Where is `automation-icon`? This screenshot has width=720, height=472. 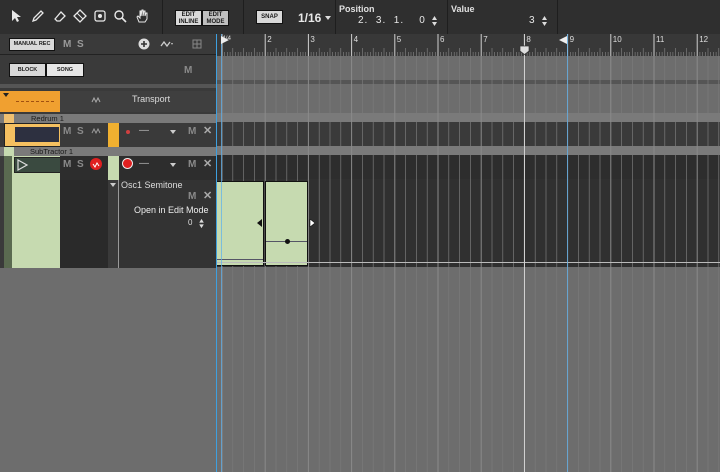
automation-icon is located at coordinates (167, 44).